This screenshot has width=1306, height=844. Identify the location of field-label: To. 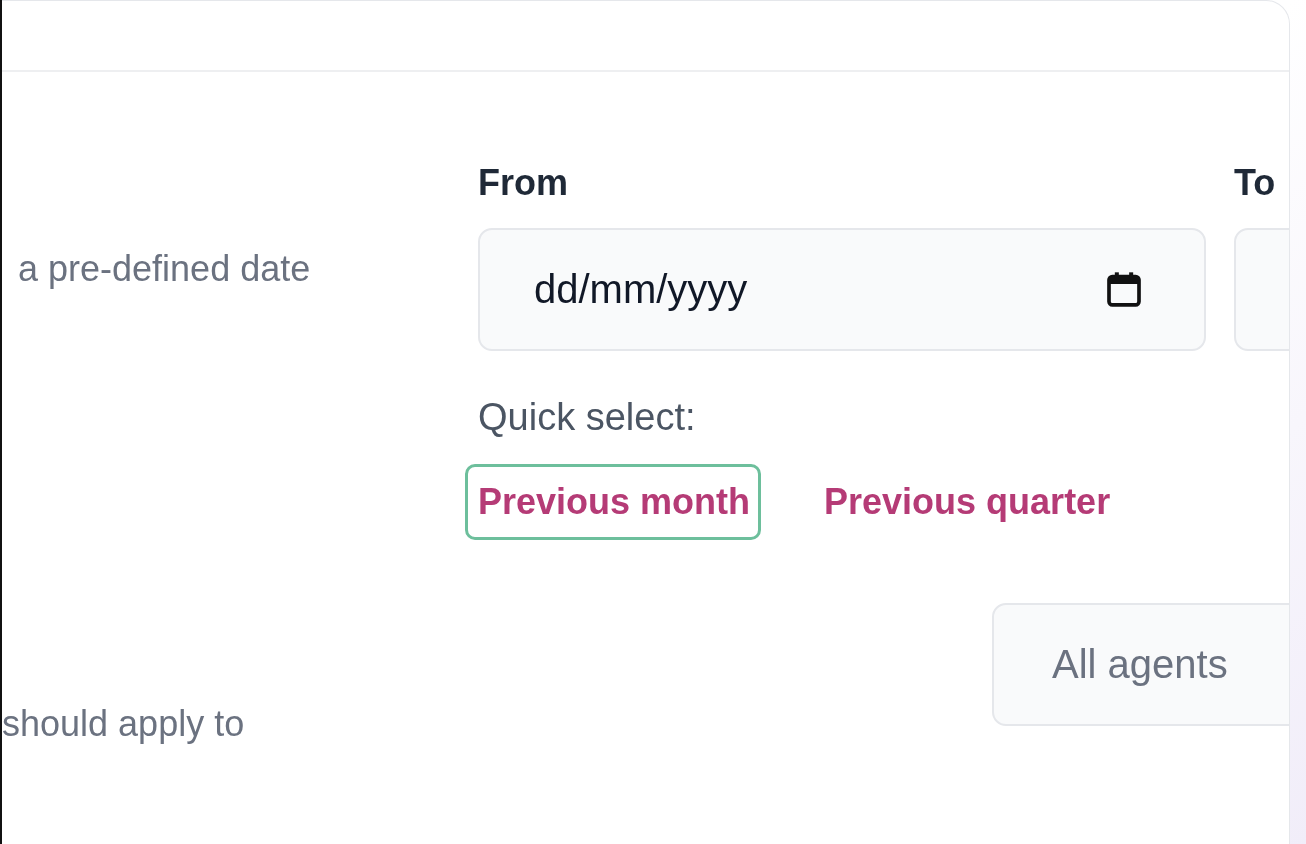
(1255, 183).